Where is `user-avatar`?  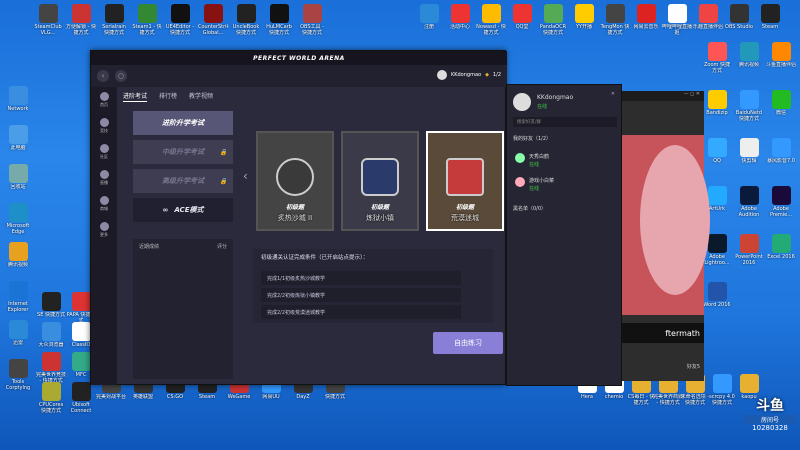
user-avatar is located at coordinates (441, 75).